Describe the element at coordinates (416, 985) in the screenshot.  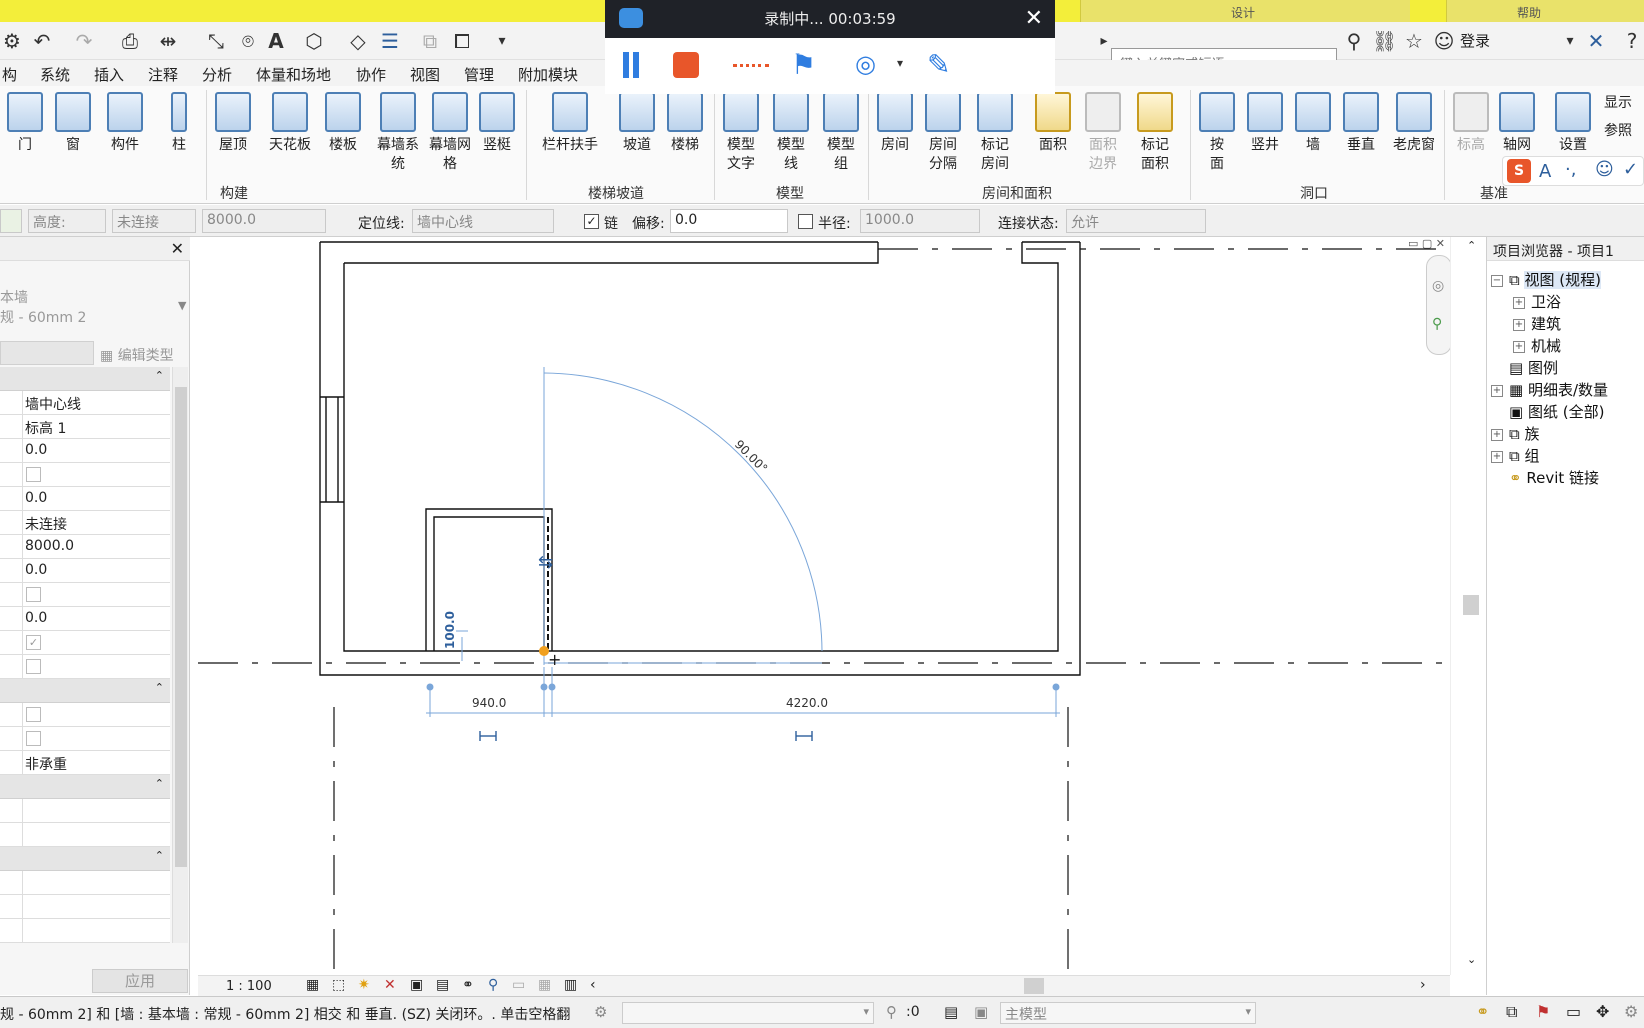
I see `crop-view-icon: ▣` at that location.